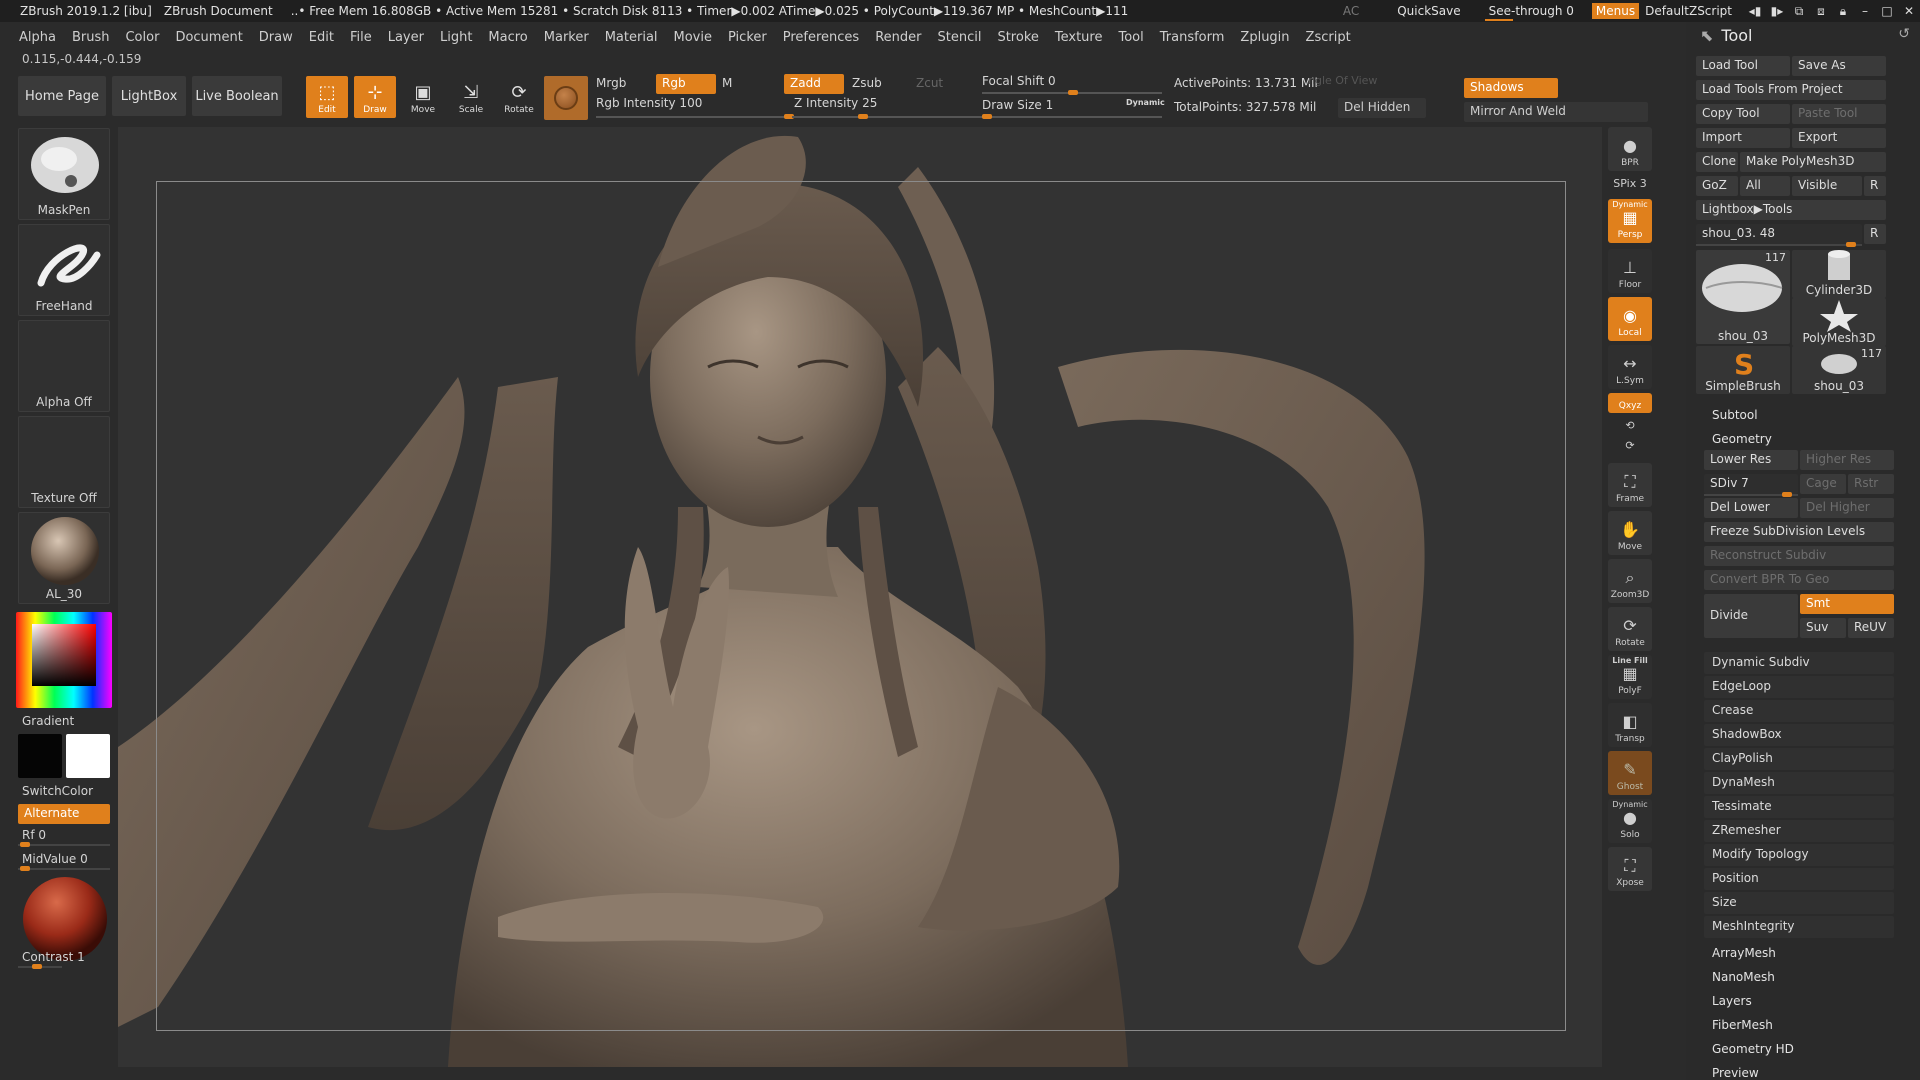 This screenshot has width=1920, height=1080. What do you see at coordinates (929, 83) in the screenshot?
I see `zcut-button: Zcut` at bounding box center [929, 83].